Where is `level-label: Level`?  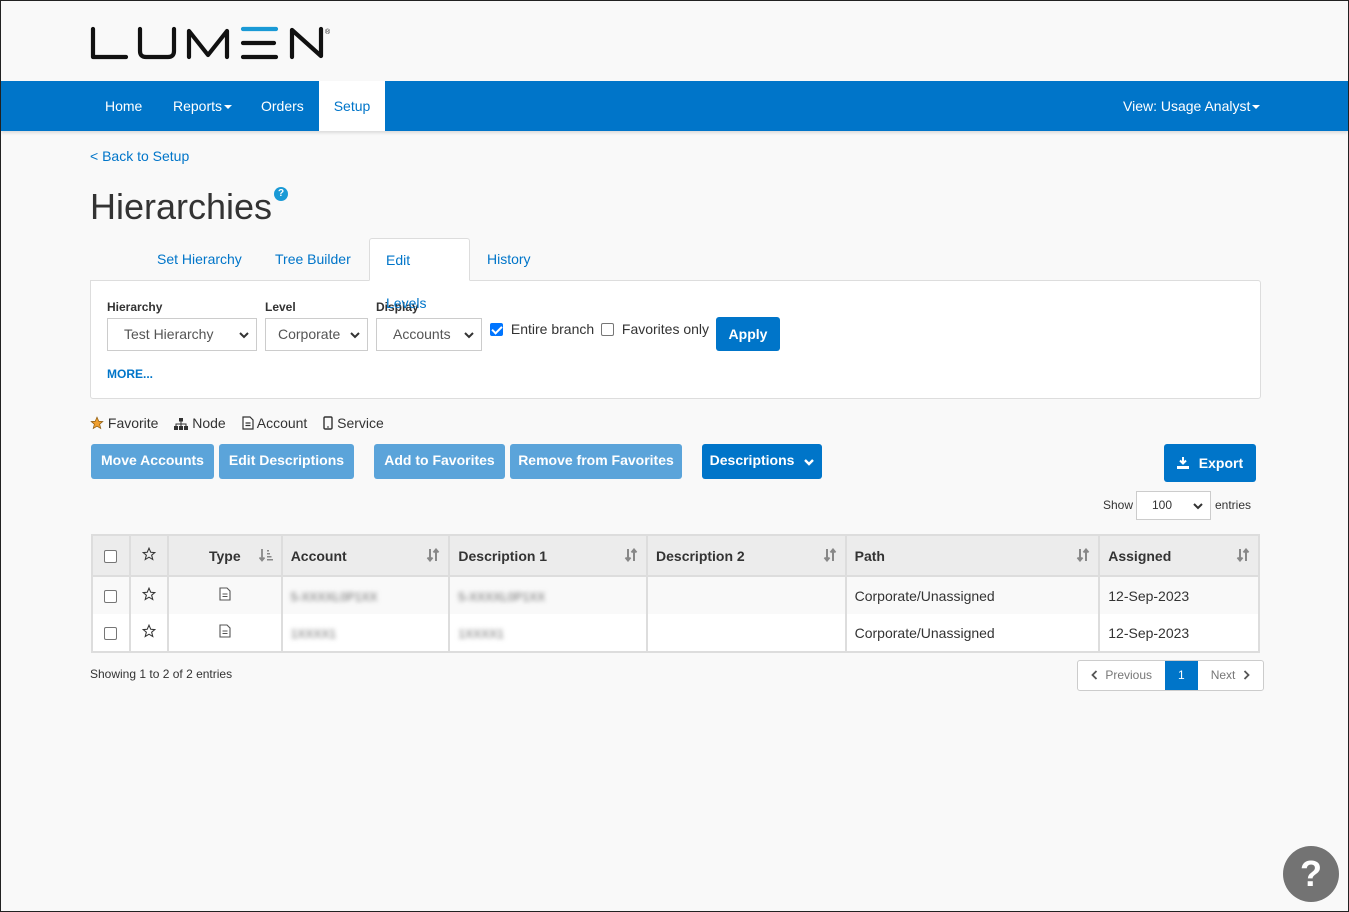 level-label: Level is located at coordinates (280, 307).